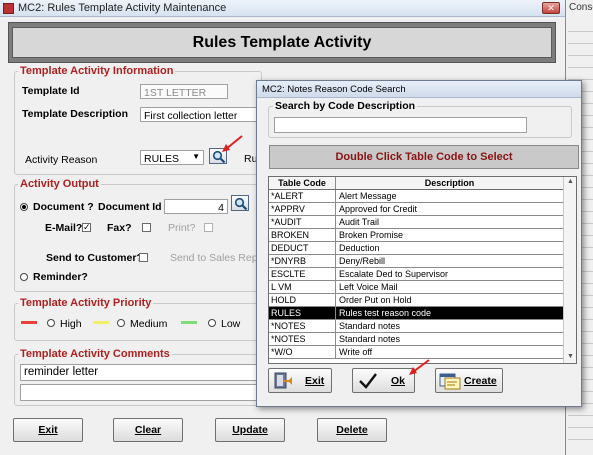  I want to click on exit-door-icon, so click(283, 380).